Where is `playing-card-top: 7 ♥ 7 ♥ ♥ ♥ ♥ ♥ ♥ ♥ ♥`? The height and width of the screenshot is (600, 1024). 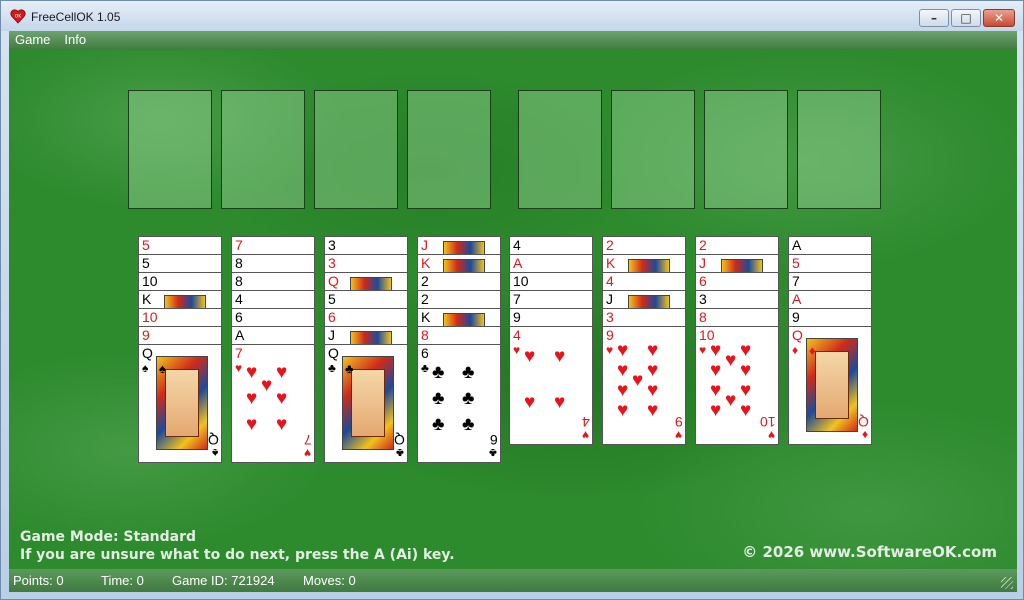
playing-card-top: 7 ♥ 7 ♥ ♥ ♥ ♥ ♥ ♥ ♥ ♥ is located at coordinates (273, 403).